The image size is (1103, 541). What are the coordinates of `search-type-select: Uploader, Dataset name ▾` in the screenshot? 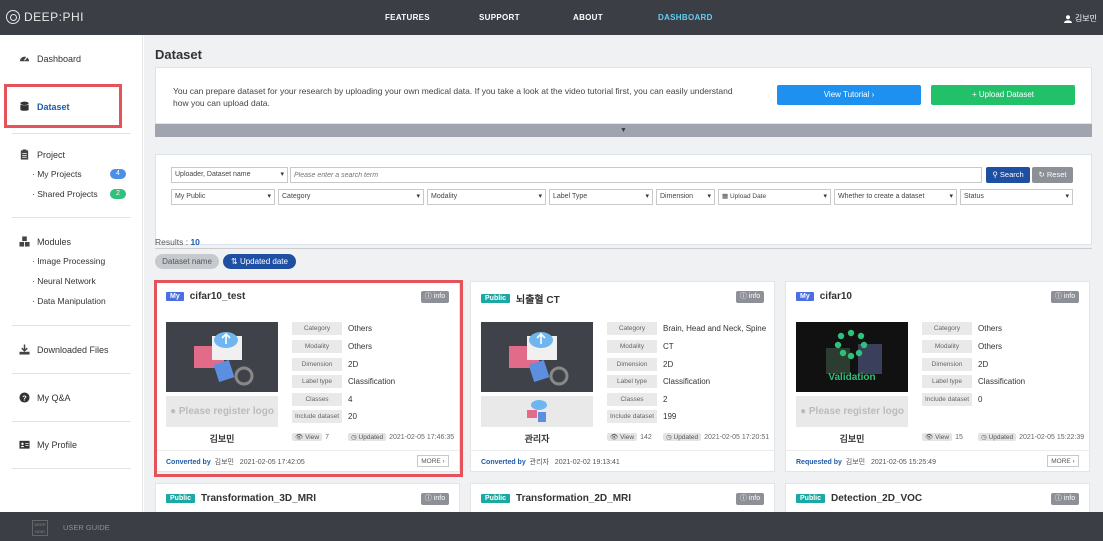 It's located at (229, 175).